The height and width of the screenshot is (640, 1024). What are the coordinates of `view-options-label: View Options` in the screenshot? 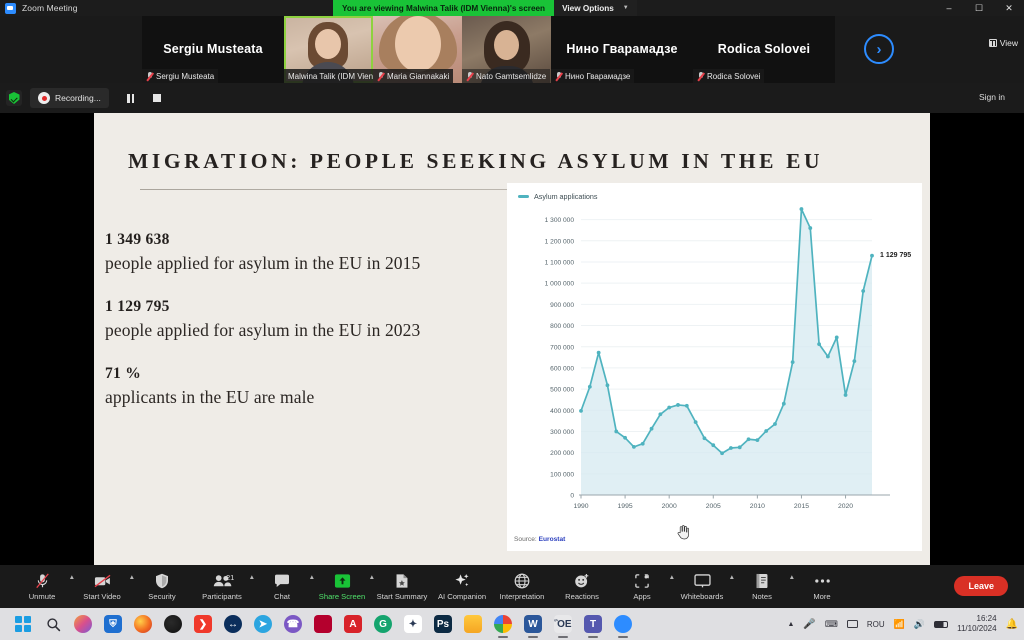 It's located at (588, 8).